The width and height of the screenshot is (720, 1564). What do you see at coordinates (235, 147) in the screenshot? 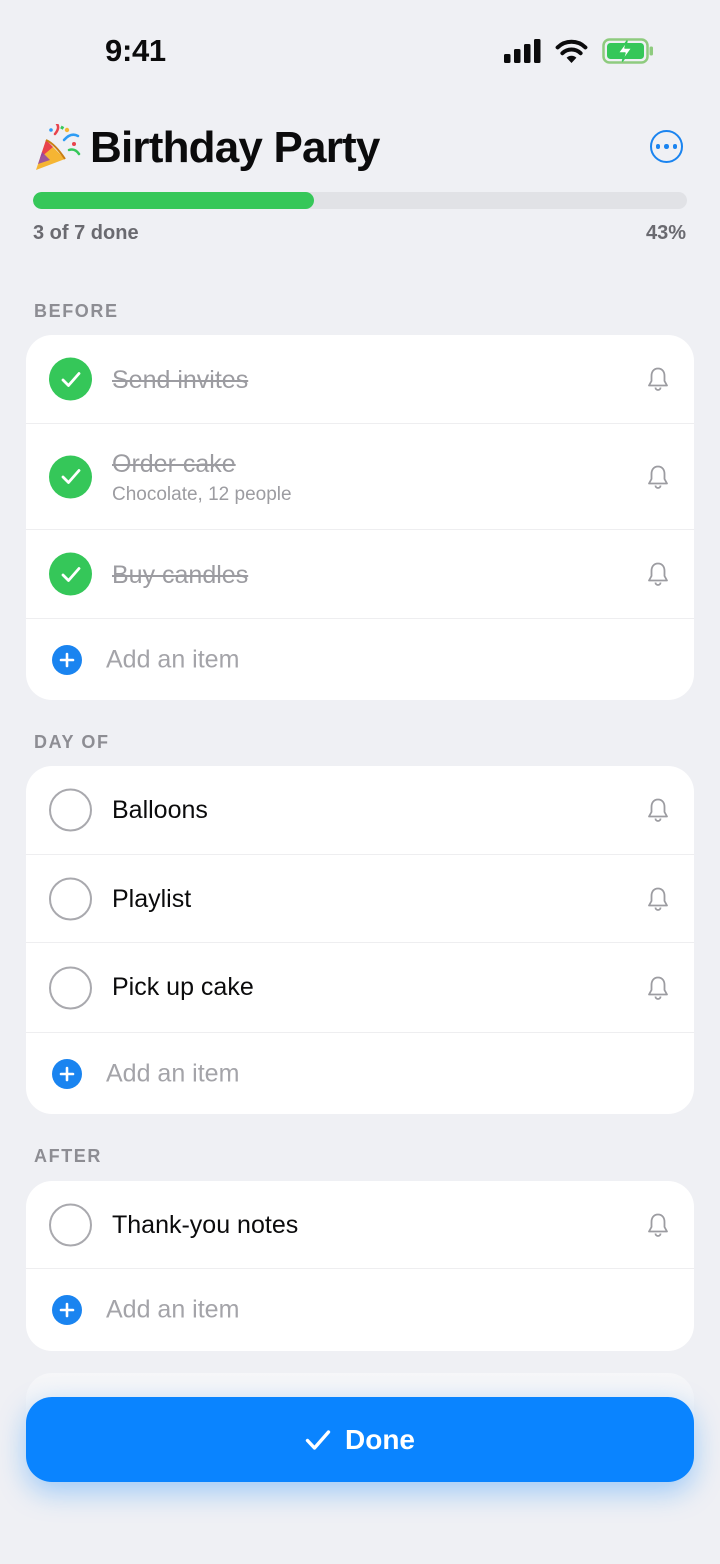
I see `page-title: Birthday Party` at bounding box center [235, 147].